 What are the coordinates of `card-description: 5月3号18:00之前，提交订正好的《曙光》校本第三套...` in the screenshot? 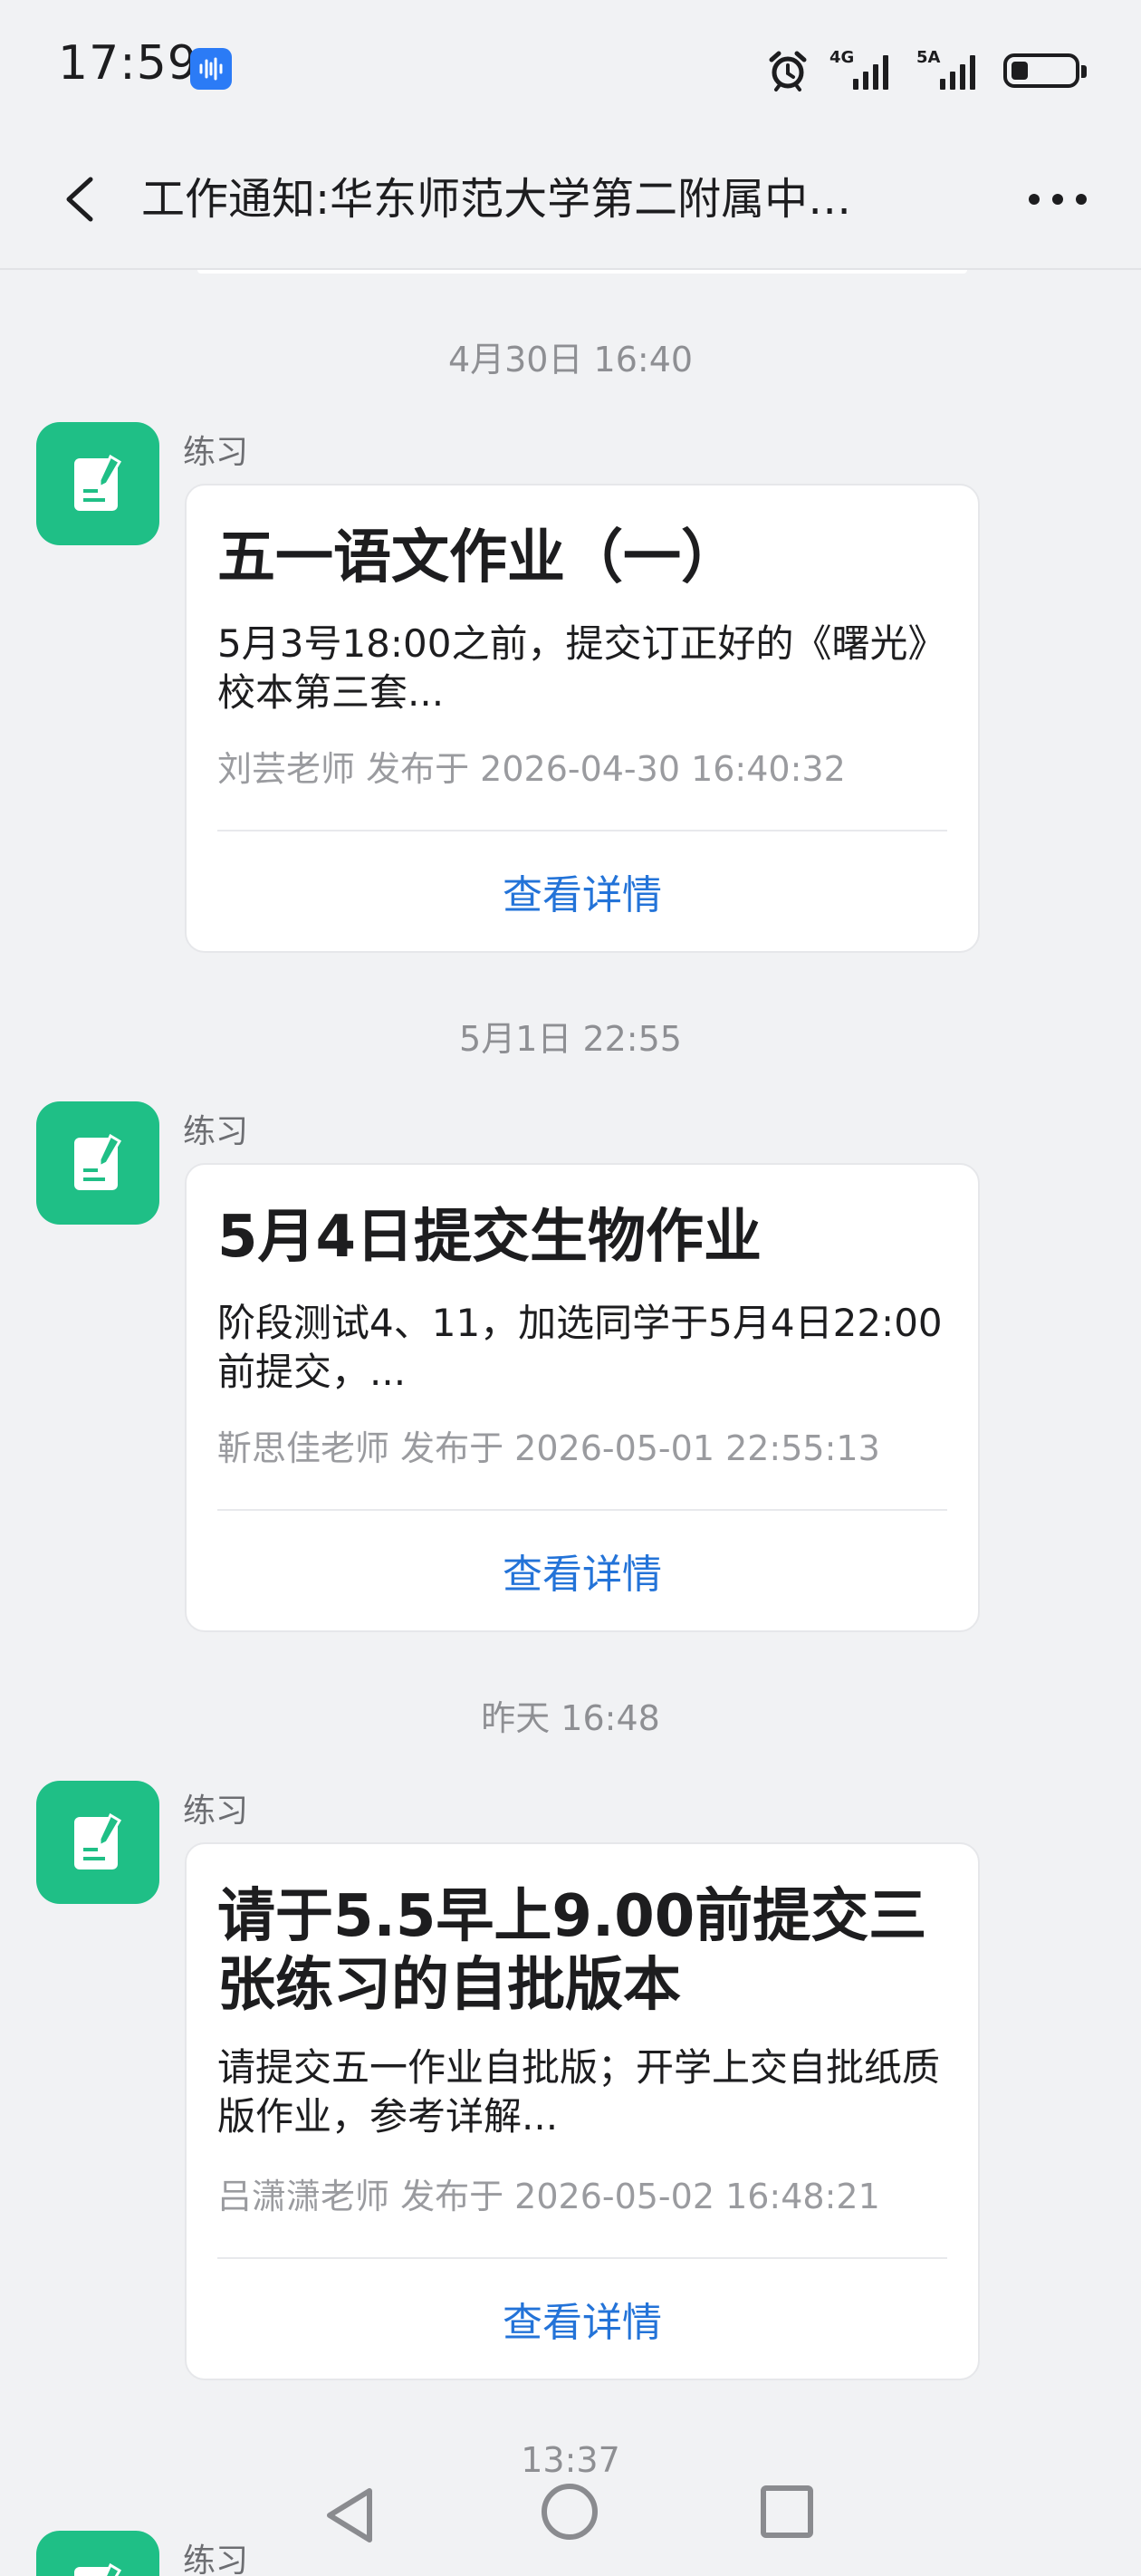 It's located at (581, 668).